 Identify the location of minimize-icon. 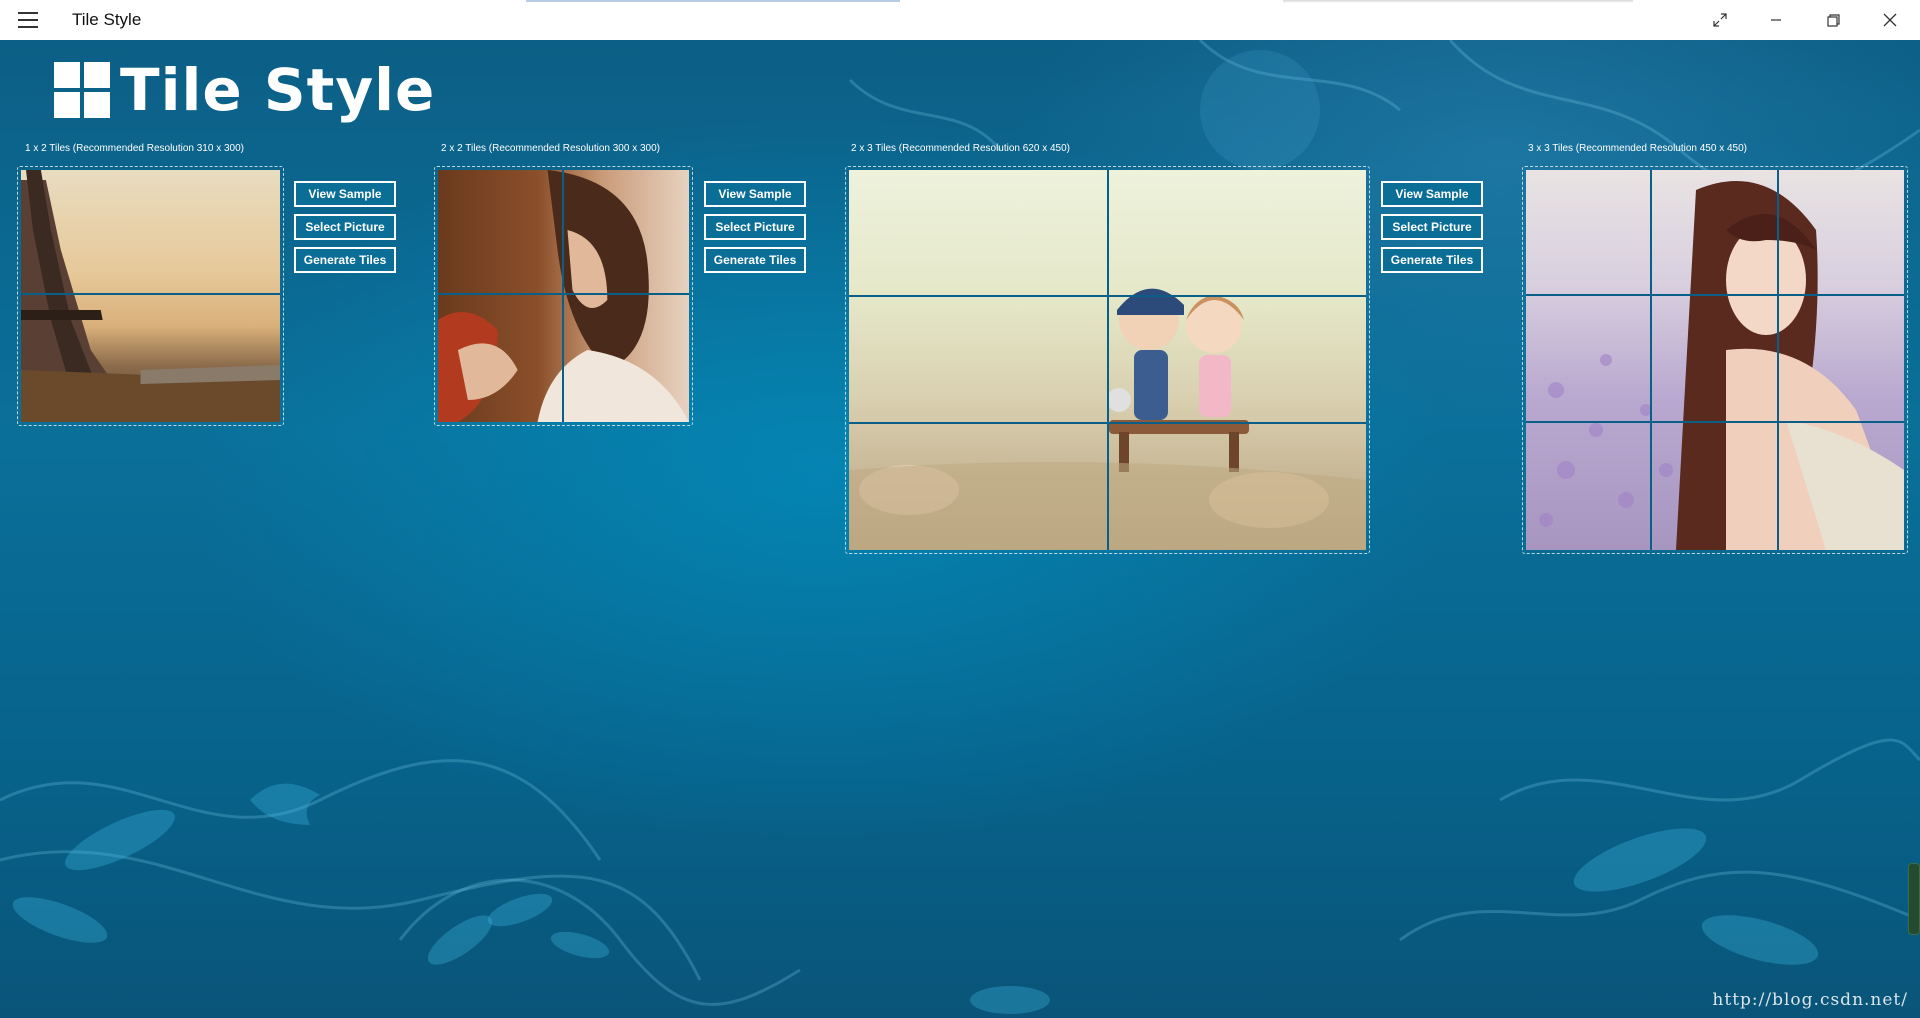
(1776, 20).